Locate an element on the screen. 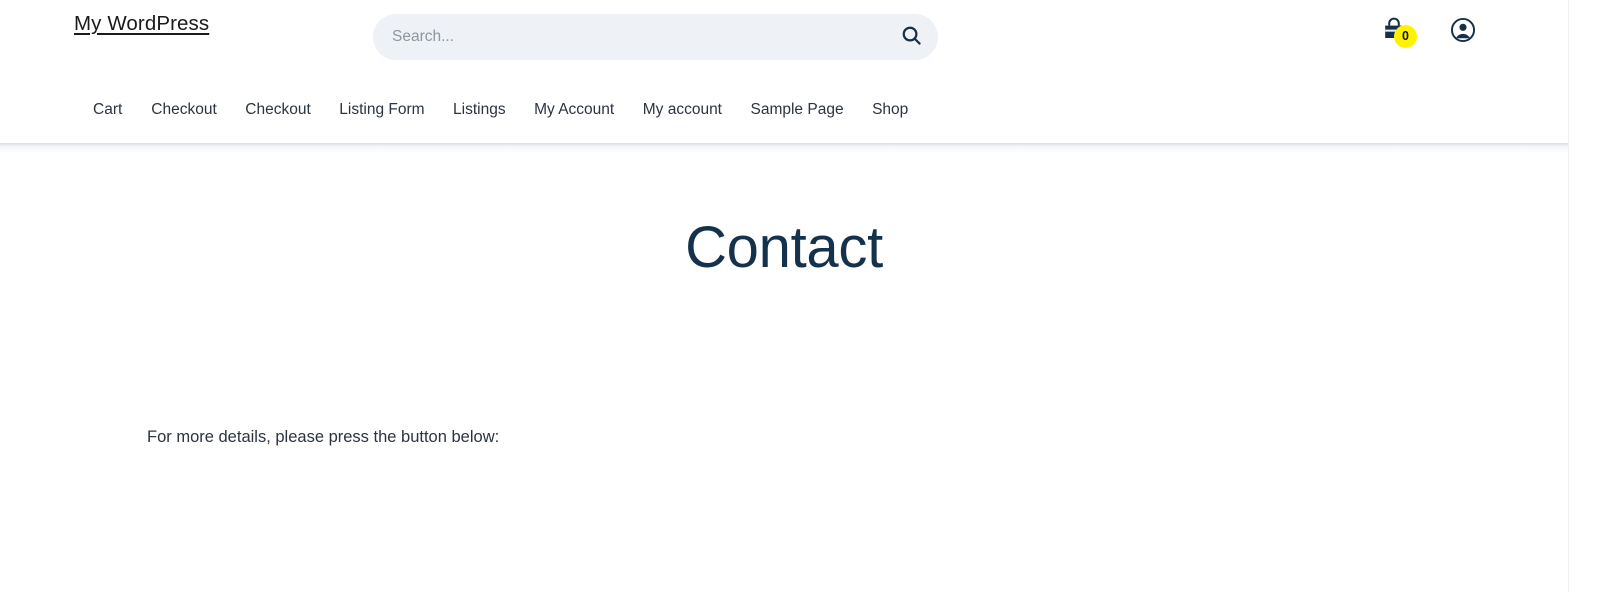 This screenshot has height=592, width=1600. search-icon is located at coordinates (911, 37).